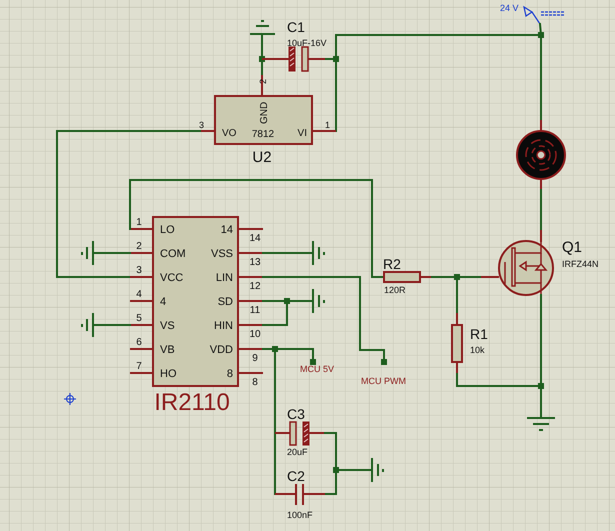  I want to click on pin-number: 7, so click(139, 366).